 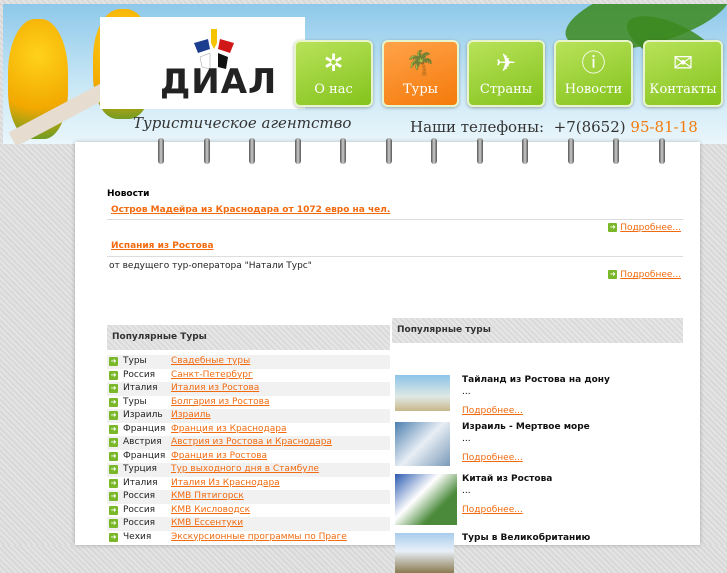 I want to click on popular-tours-header: Популярные Туры, so click(x=248, y=337).